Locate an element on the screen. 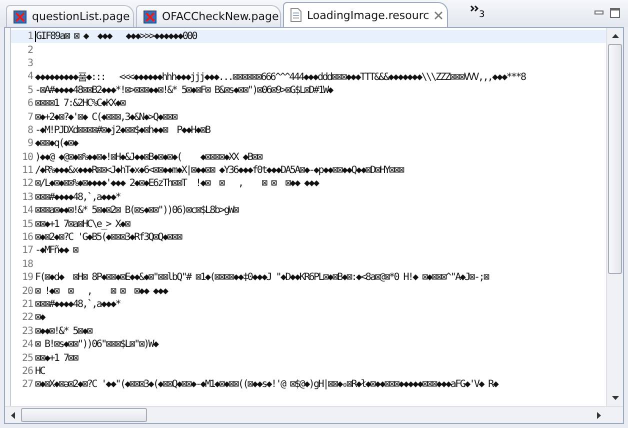 The height and width of the screenshot is (428, 628). code-line: ⊠◆ is located at coordinates (39, 318).